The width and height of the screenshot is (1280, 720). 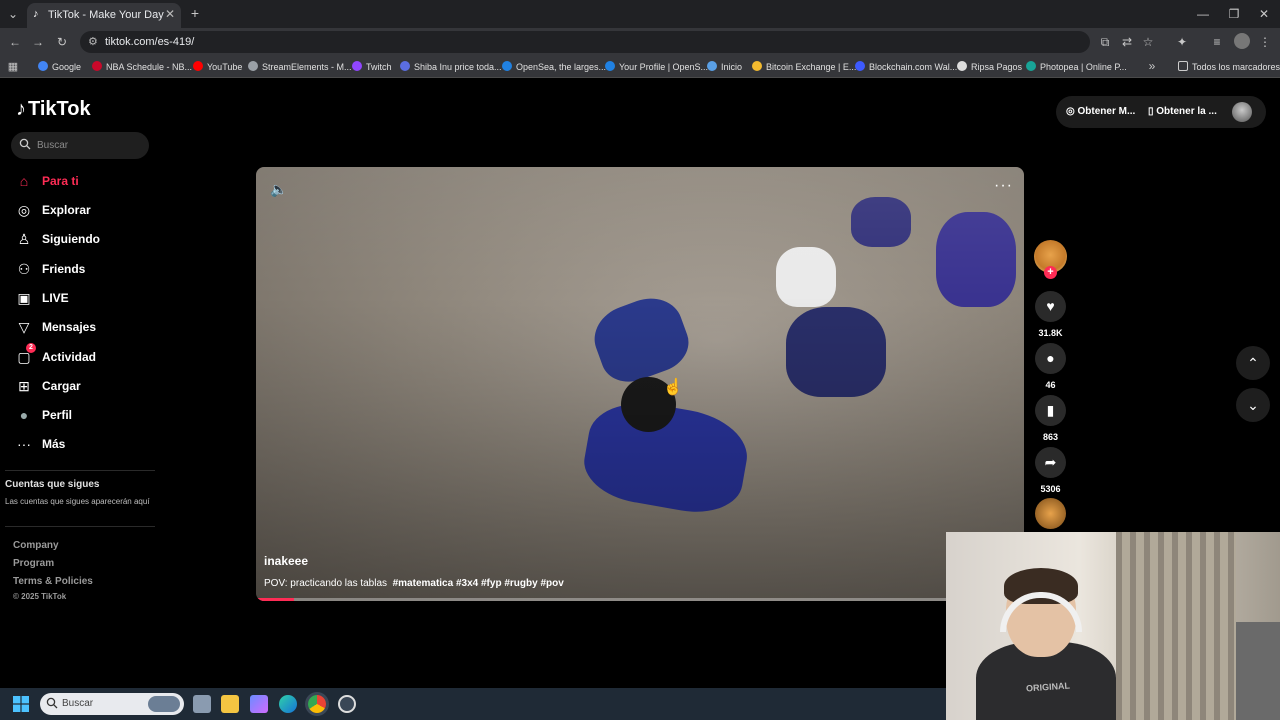 I want to click on copilot-icon, so click(x=259, y=704).